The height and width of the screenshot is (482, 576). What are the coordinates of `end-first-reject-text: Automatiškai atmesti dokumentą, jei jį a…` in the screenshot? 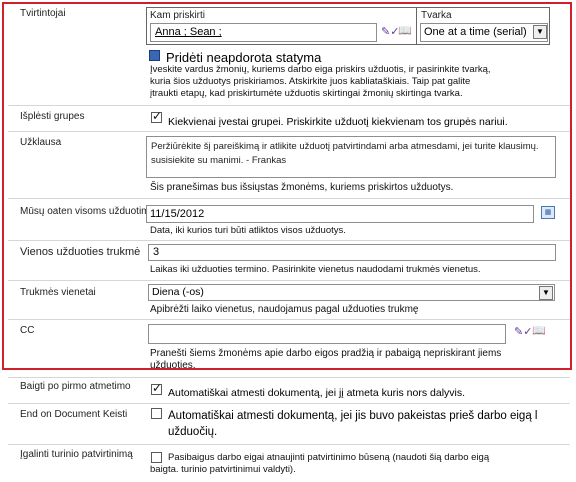 It's located at (317, 393).